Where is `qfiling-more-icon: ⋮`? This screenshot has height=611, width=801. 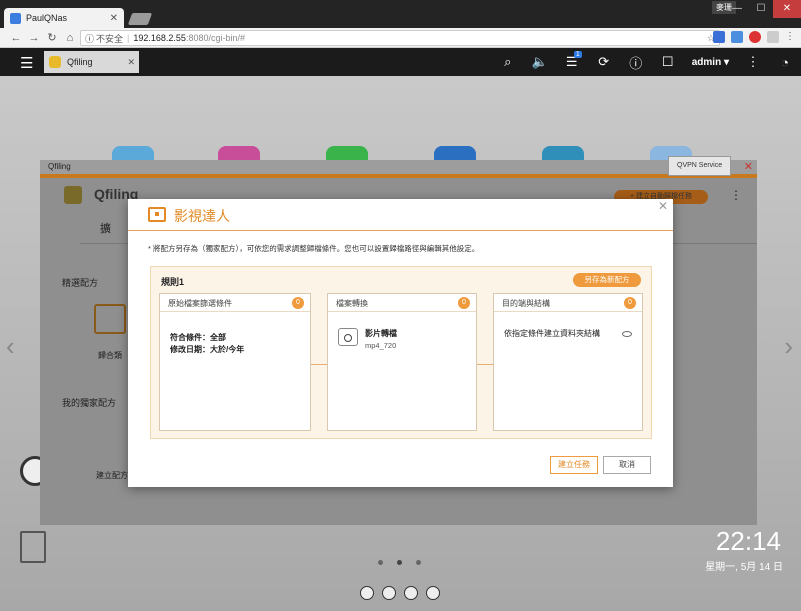 qfiling-more-icon: ⋮ is located at coordinates (736, 195).